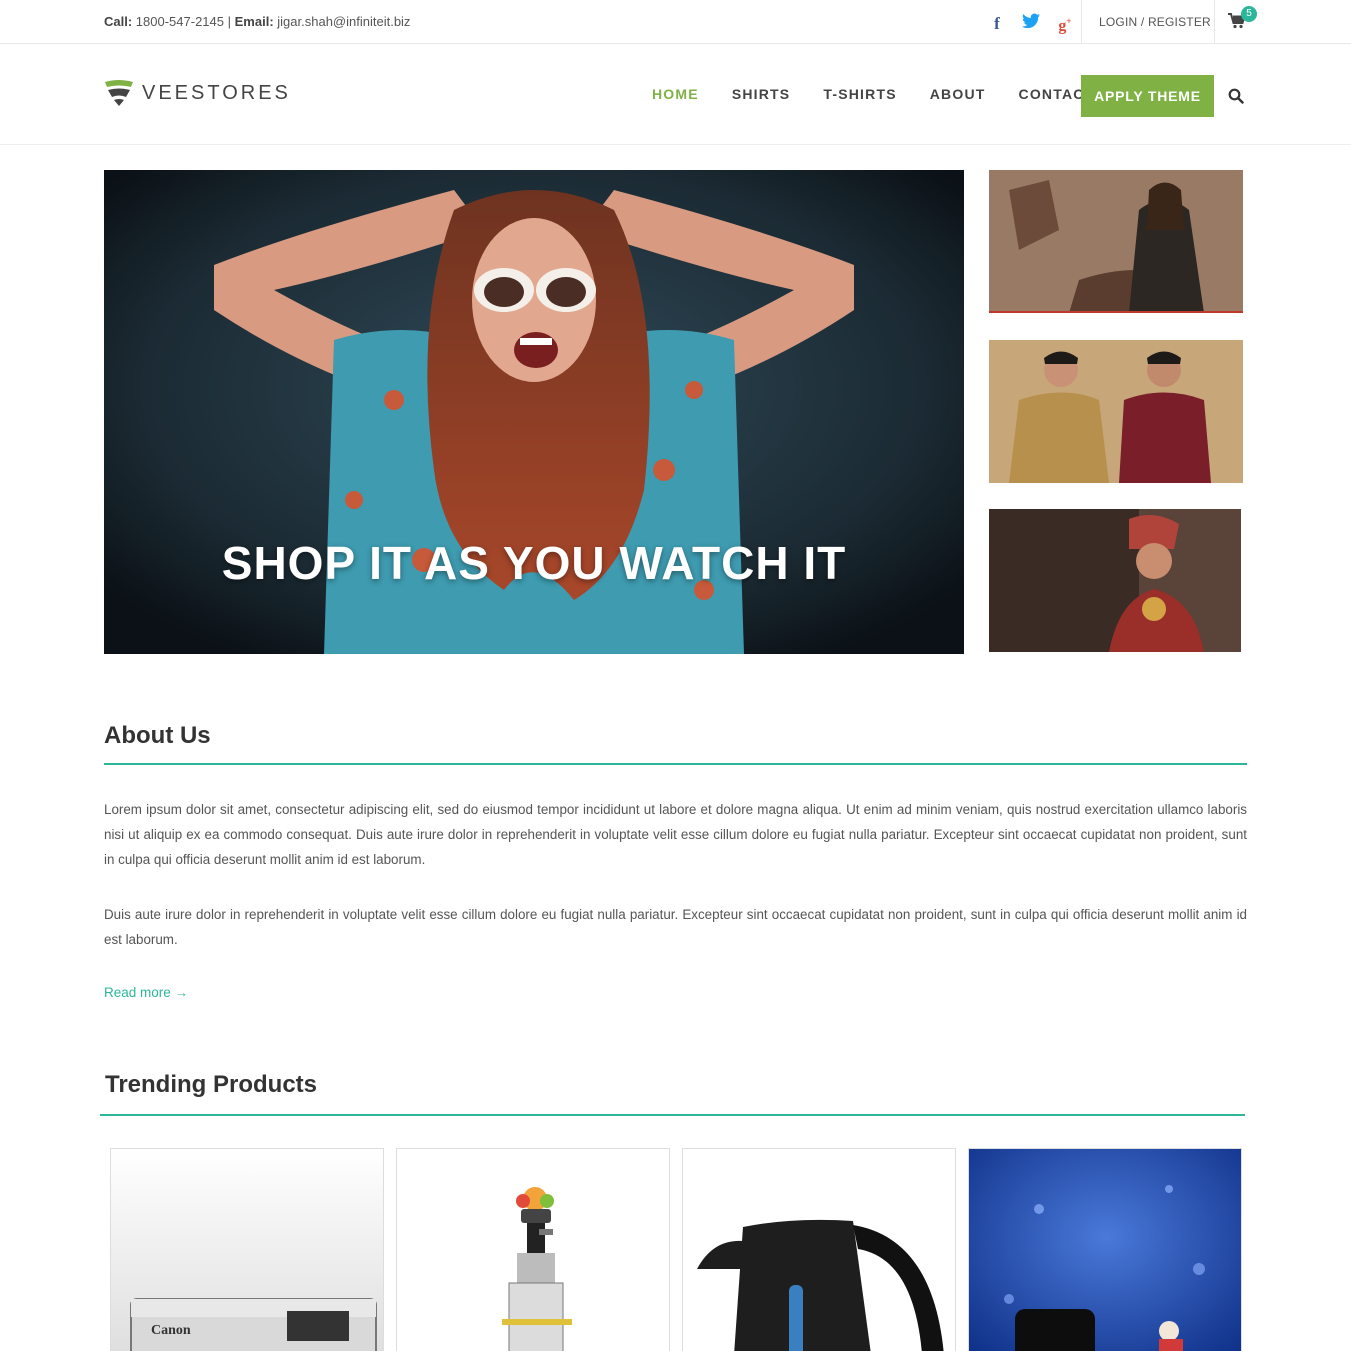 This screenshot has height=1351, width=1351. What do you see at coordinates (859, 94) in the screenshot?
I see `nav-t-shirts: T-SHIRTS` at bounding box center [859, 94].